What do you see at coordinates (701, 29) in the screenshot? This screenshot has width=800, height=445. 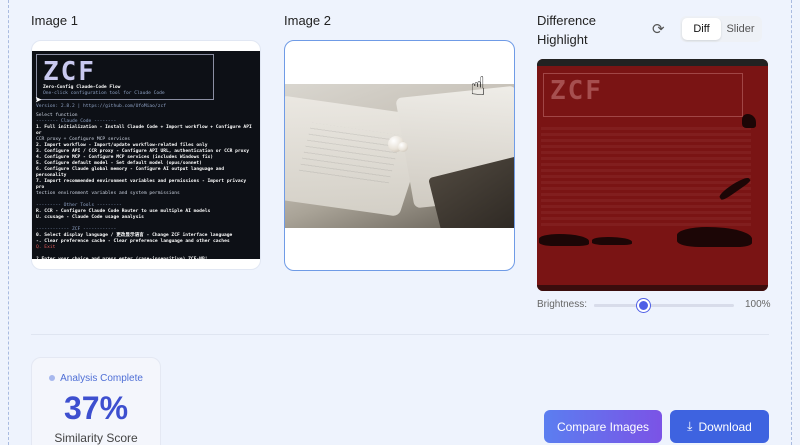 I see `diff-toggle-button: Diff` at bounding box center [701, 29].